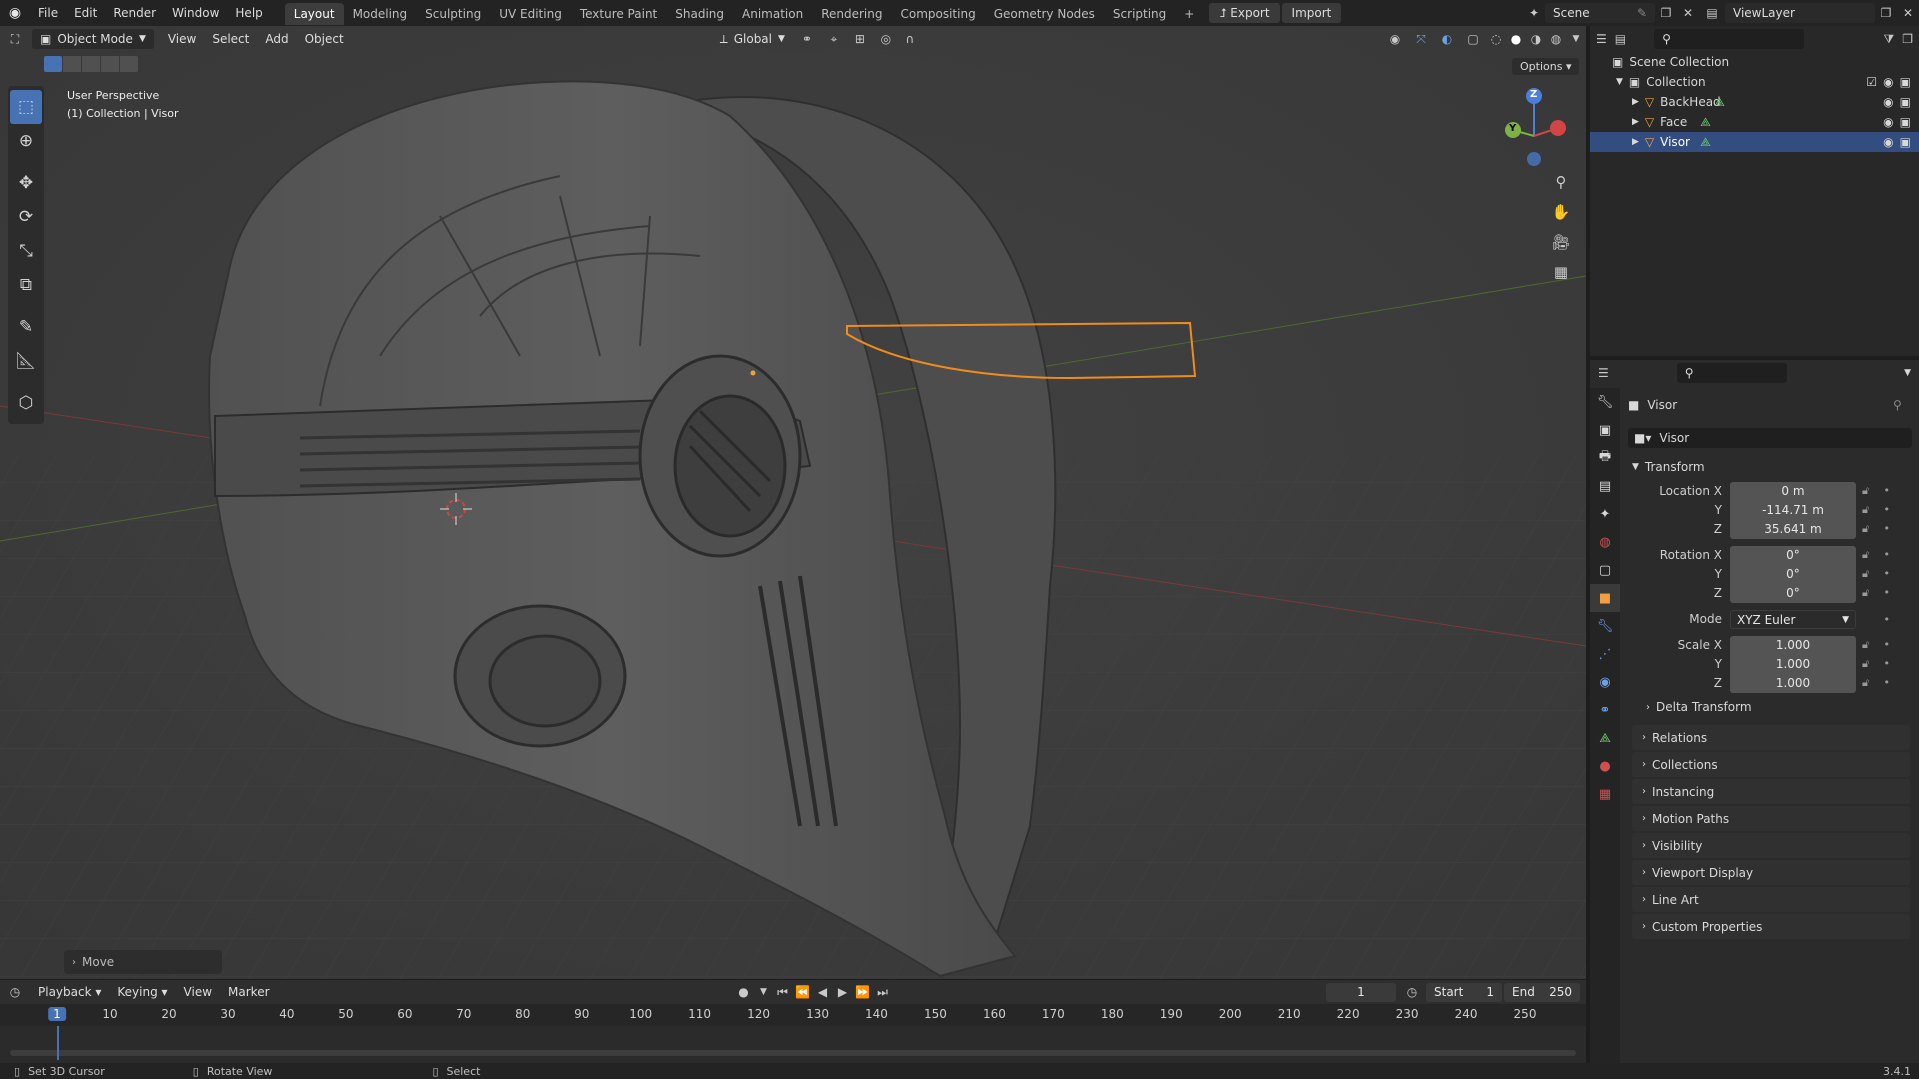 This screenshot has height=1079, width=1919. Describe the element at coordinates (143, 962) in the screenshot. I see `last-operator-panel: › Move` at that location.